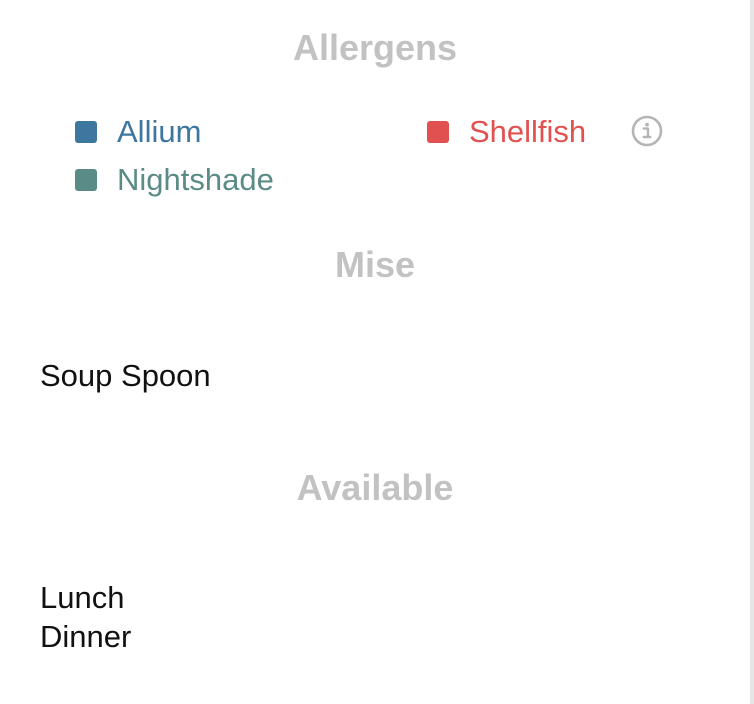 Image resolution: width=754 pixels, height=704 pixels. Describe the element at coordinates (528, 131) in the screenshot. I see `allergen-label: Shellfish` at that location.